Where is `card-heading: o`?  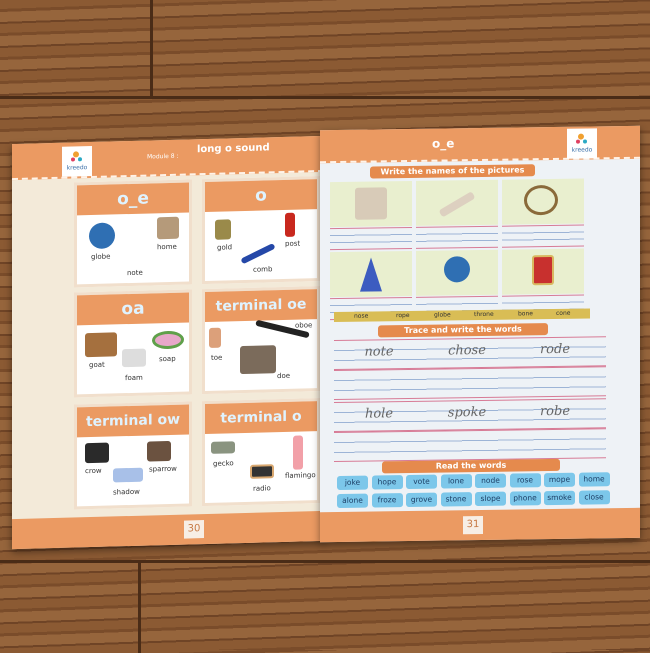
card-heading: o is located at coordinates (261, 196).